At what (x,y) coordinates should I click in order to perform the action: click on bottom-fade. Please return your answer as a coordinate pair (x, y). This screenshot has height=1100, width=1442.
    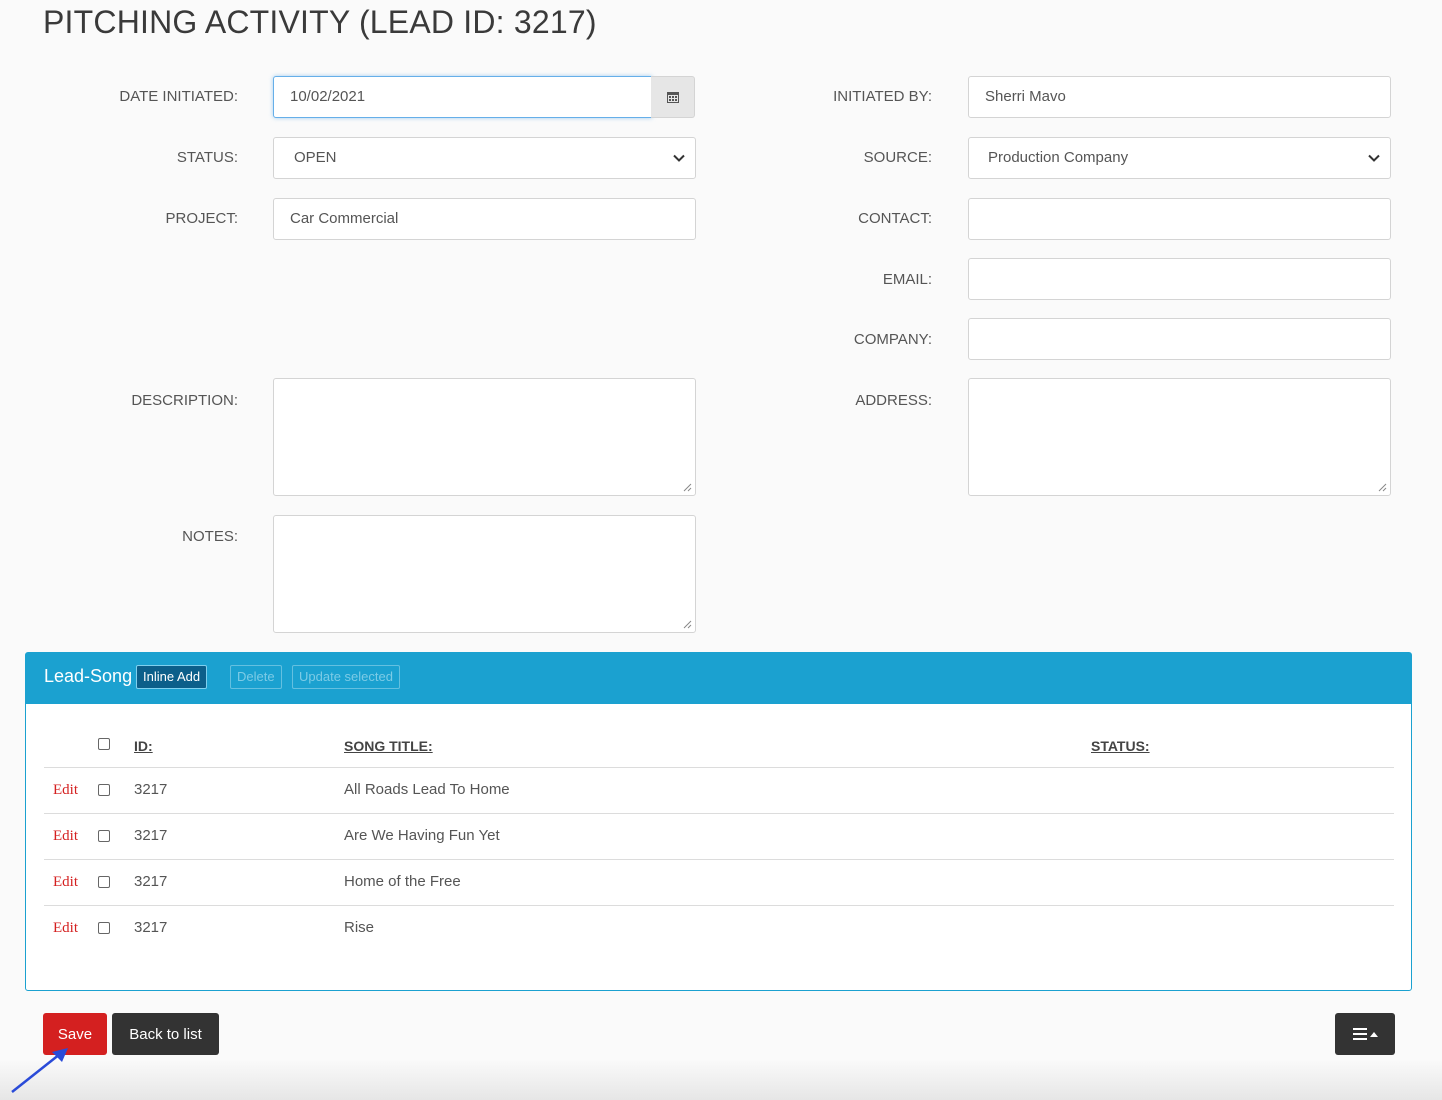
    Looking at the image, I should click on (721, 1080).